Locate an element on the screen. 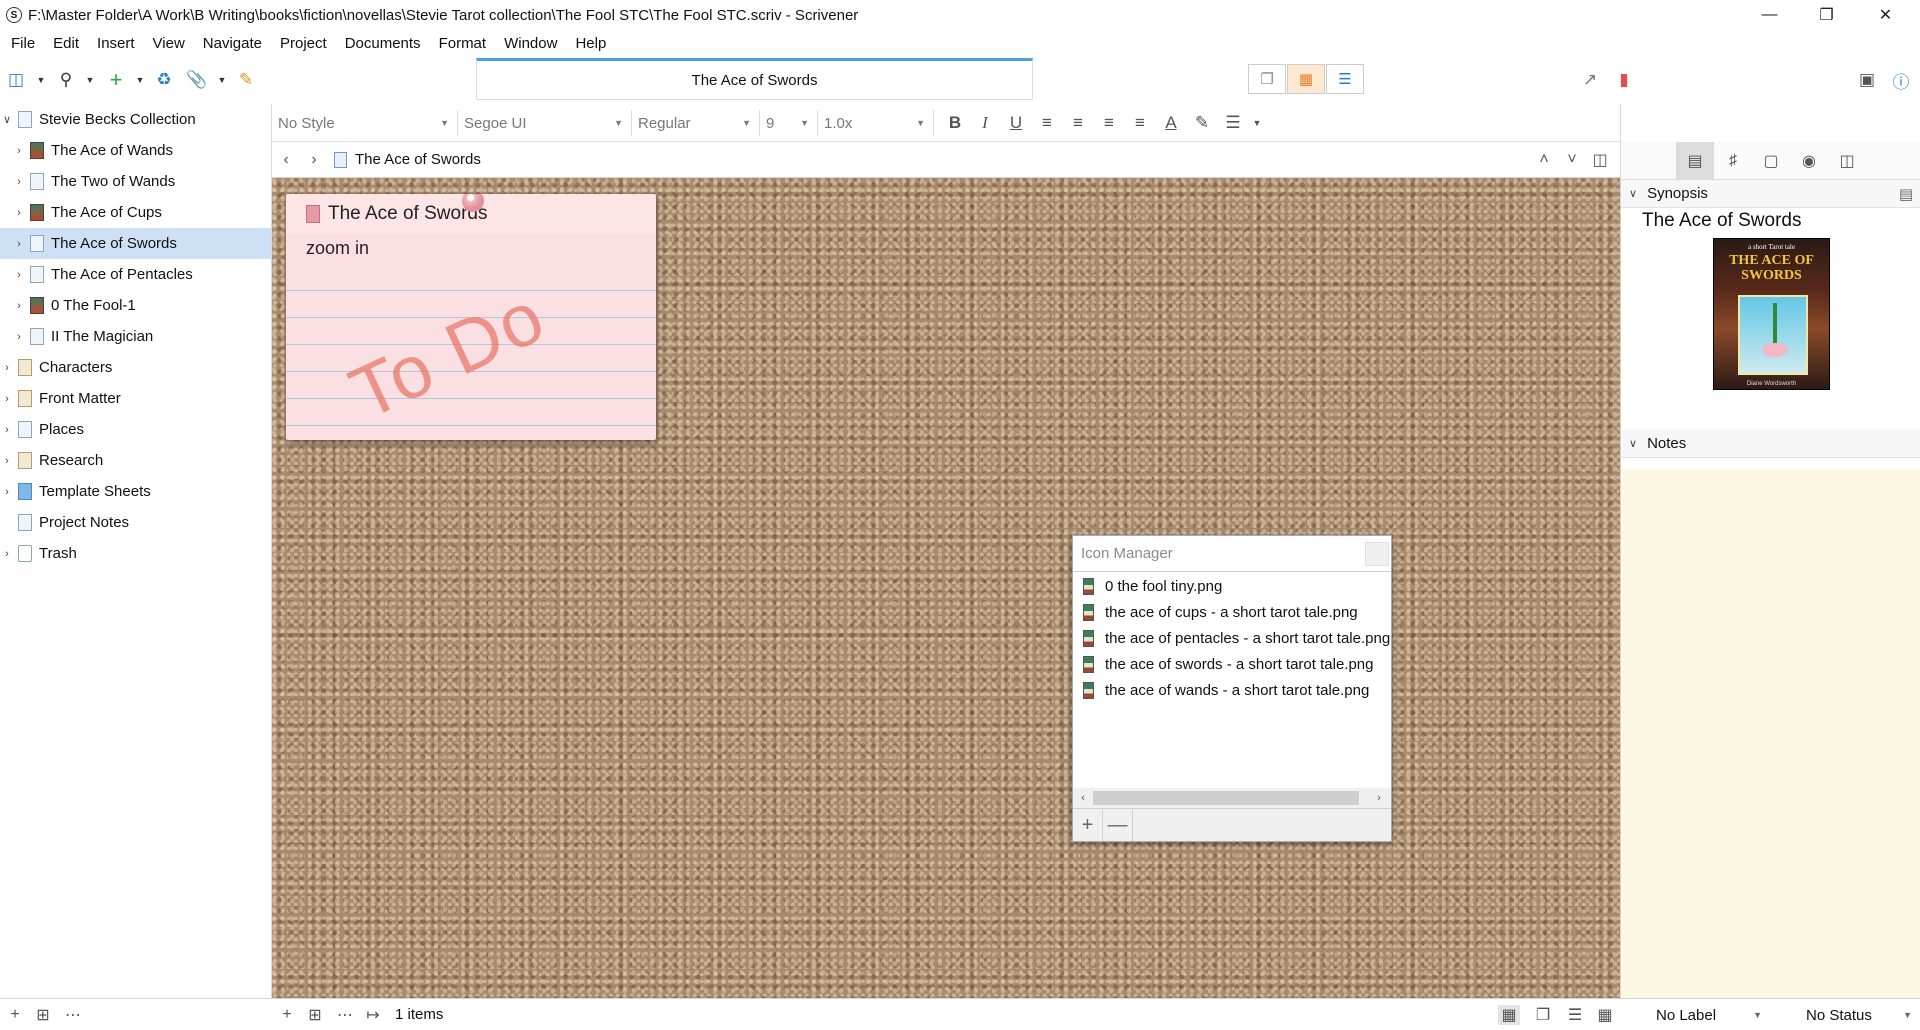  menu-help: Help is located at coordinates (590, 43).